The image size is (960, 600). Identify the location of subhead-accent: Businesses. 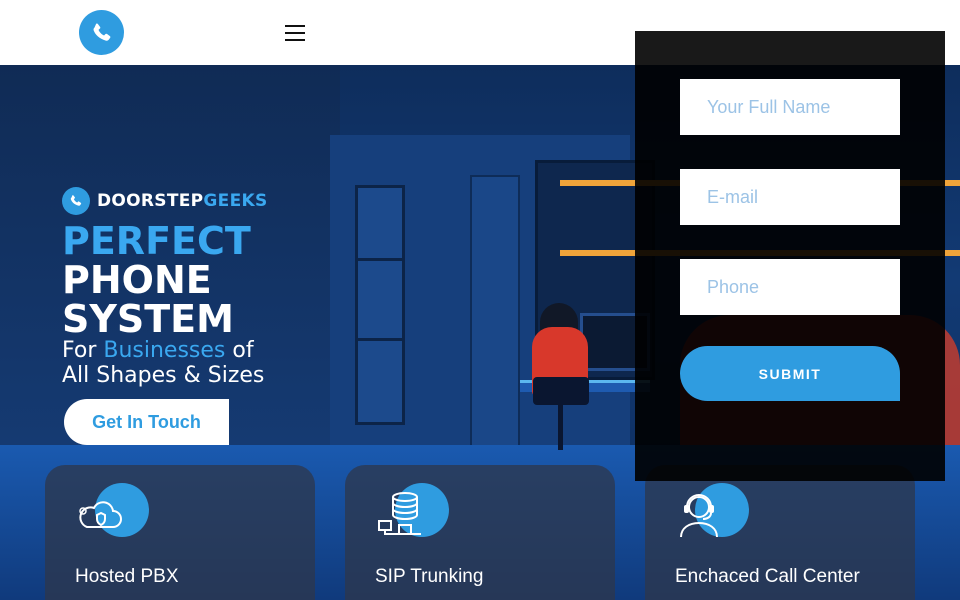
(164, 350).